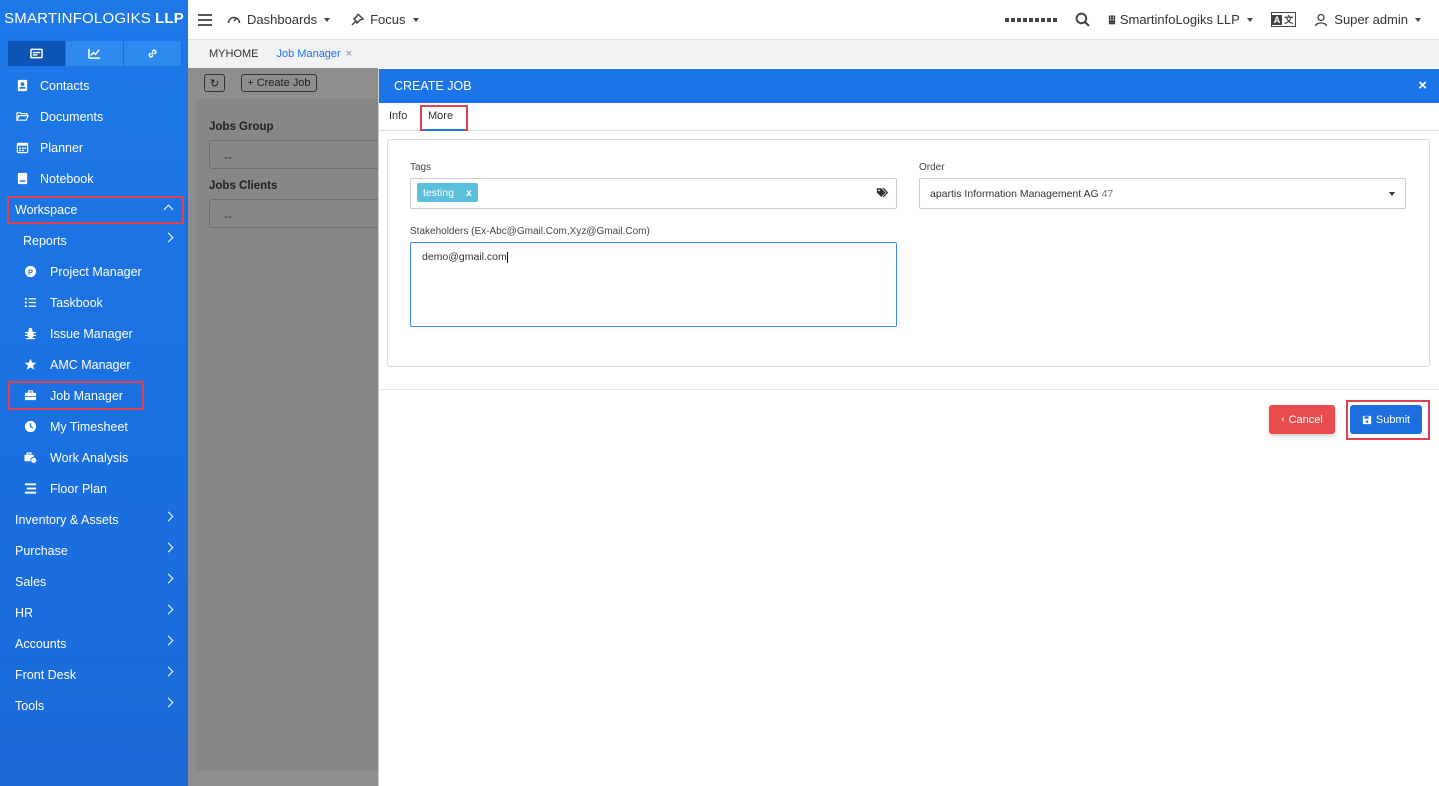 The width and height of the screenshot is (1439, 786). I want to click on sidebar-item-label: Job Manager, so click(86, 395).